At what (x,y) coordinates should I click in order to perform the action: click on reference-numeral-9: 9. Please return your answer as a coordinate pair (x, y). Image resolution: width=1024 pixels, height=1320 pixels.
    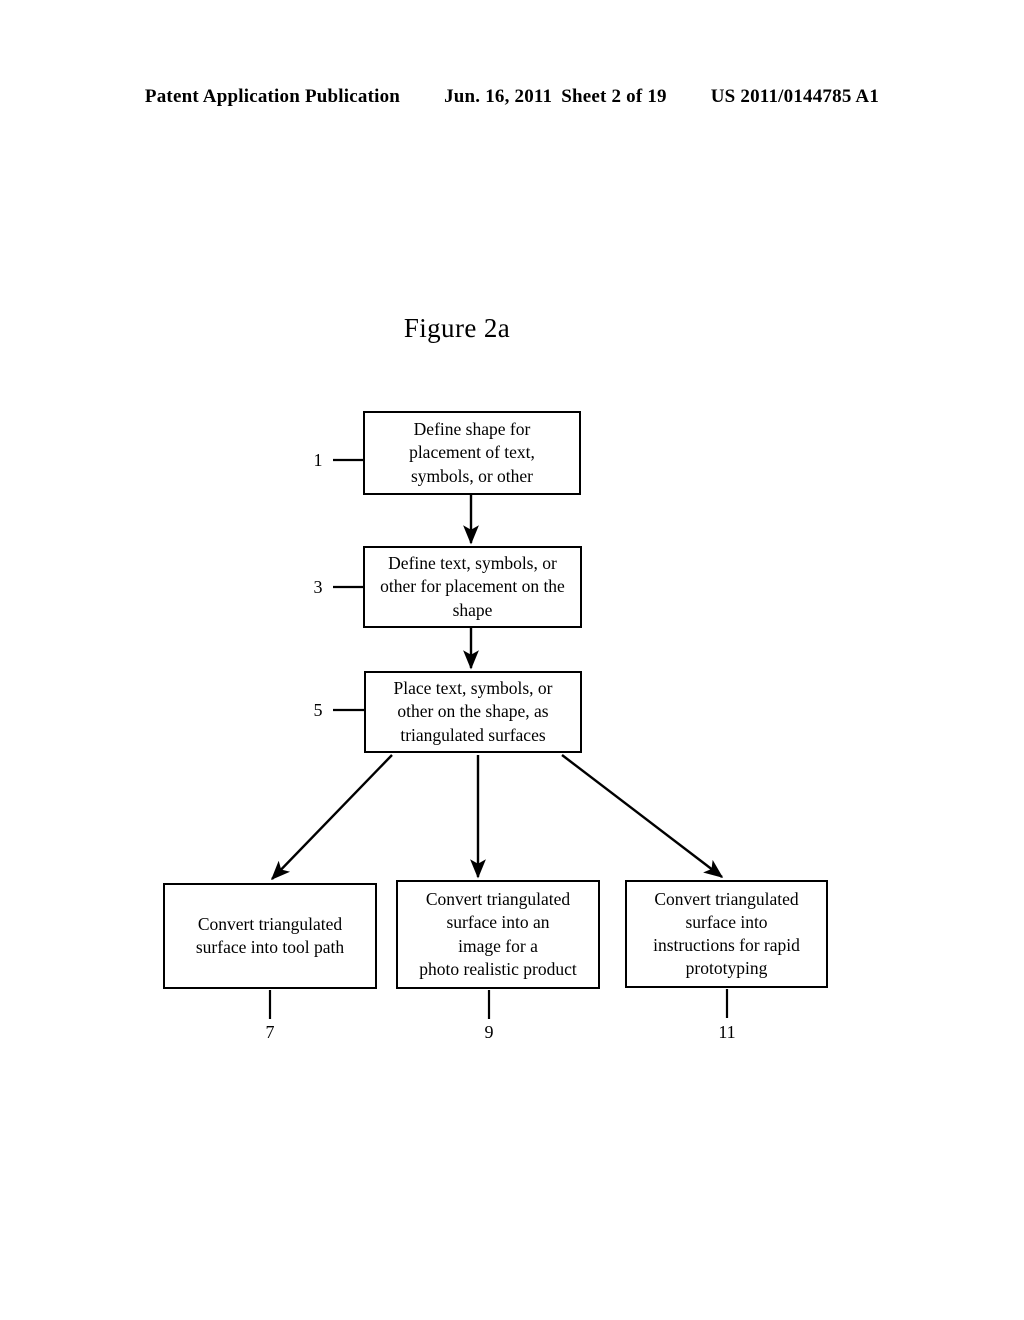
    Looking at the image, I should click on (489, 1032).